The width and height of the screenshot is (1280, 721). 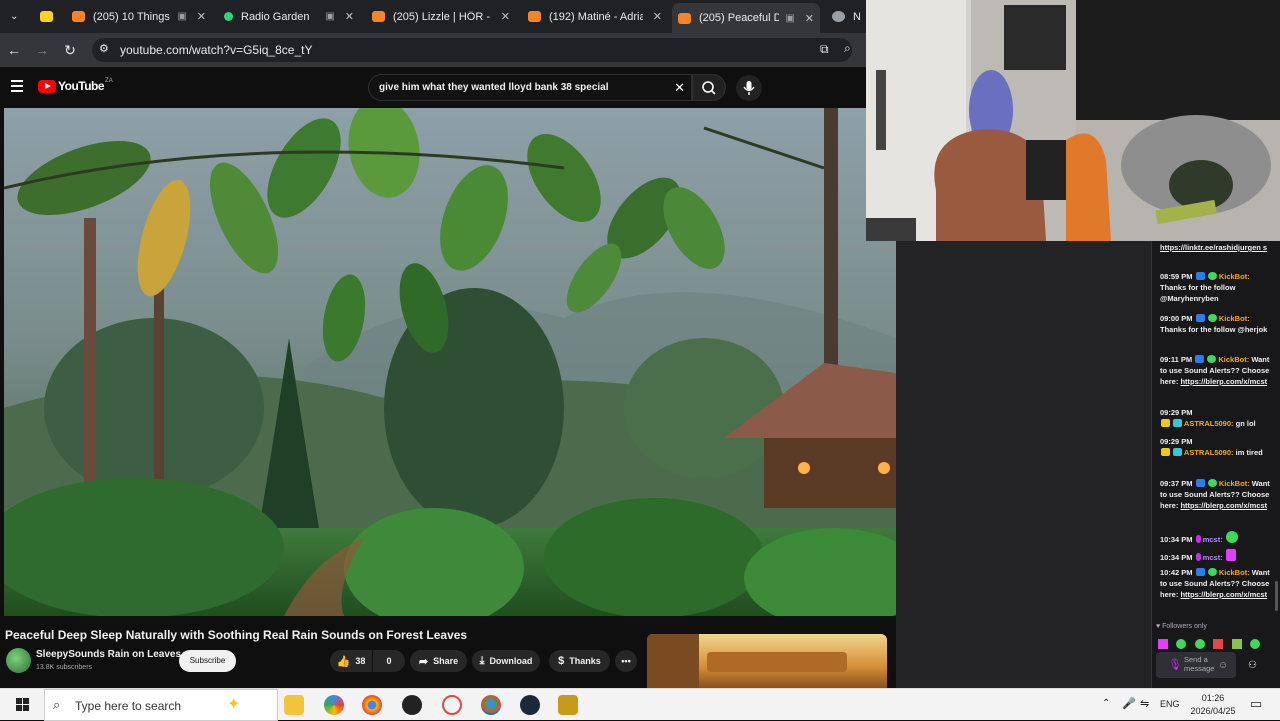 What do you see at coordinates (75, 85) in the screenshot?
I see `youtube-logo: YouTube ZA` at bounding box center [75, 85].